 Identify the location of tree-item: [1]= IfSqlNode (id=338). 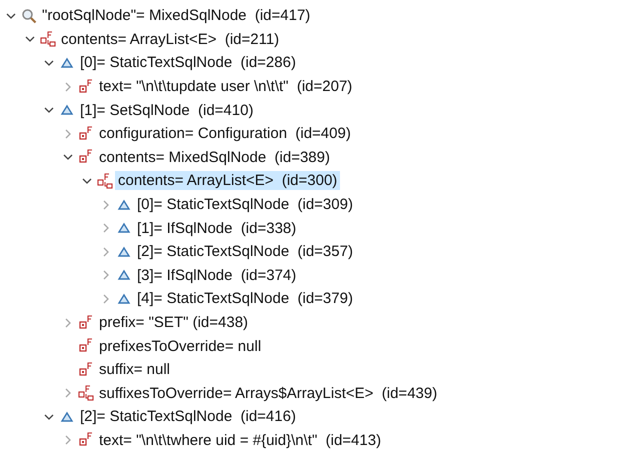
(217, 228).